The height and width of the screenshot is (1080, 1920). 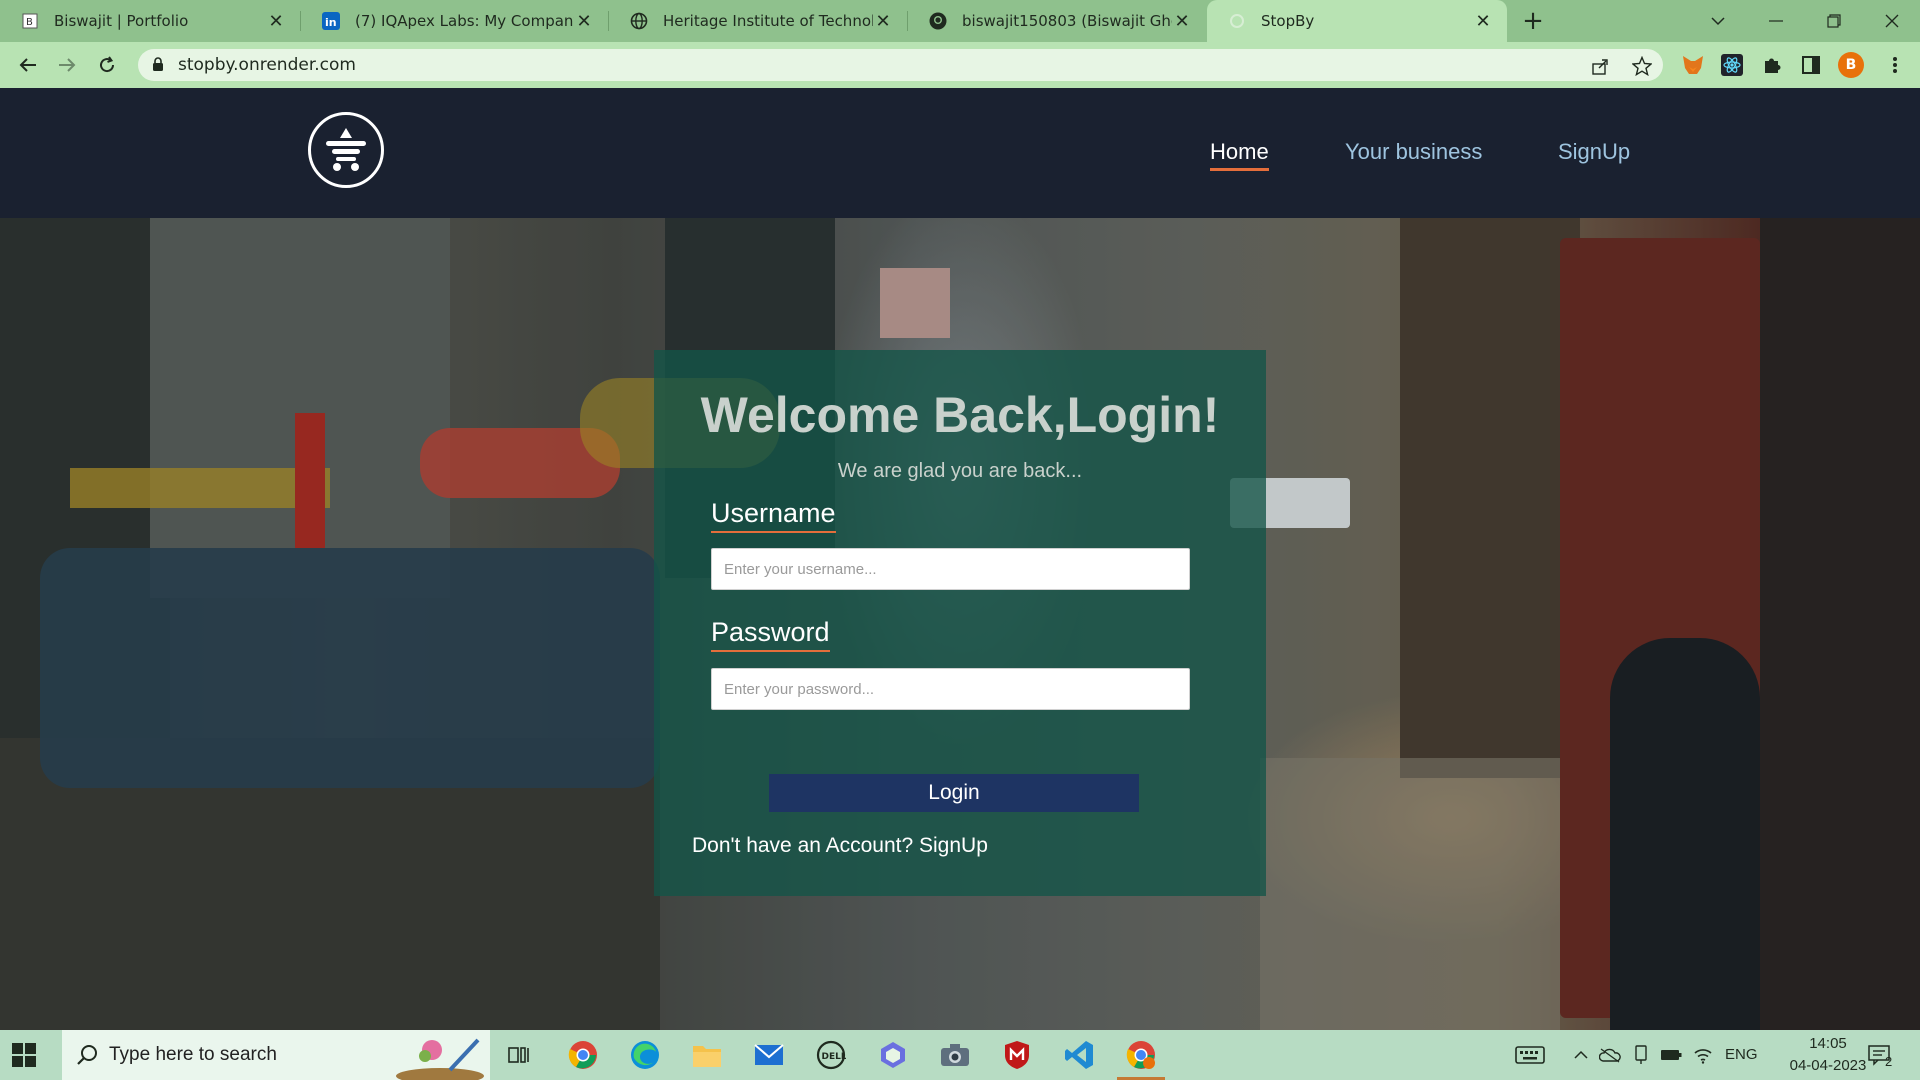 What do you see at coordinates (707, 1055) in the screenshot?
I see `file-explorer-icon` at bounding box center [707, 1055].